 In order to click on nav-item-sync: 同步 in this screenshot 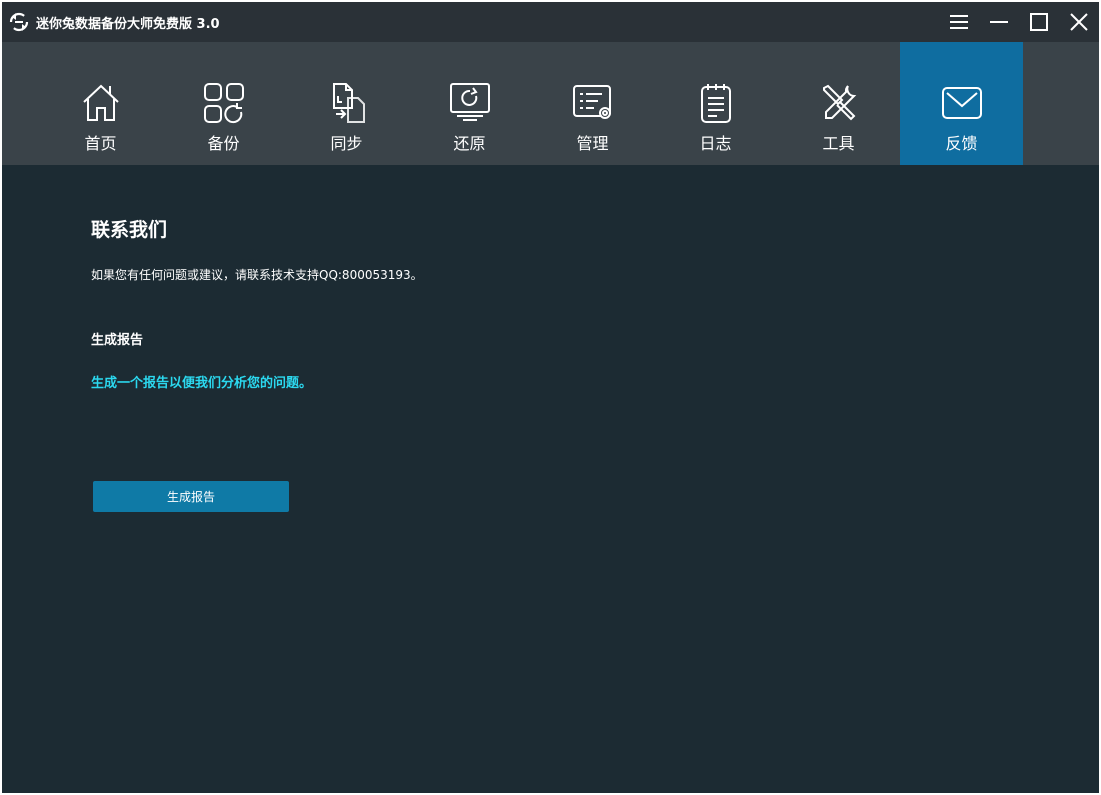, I will do `click(346, 103)`.